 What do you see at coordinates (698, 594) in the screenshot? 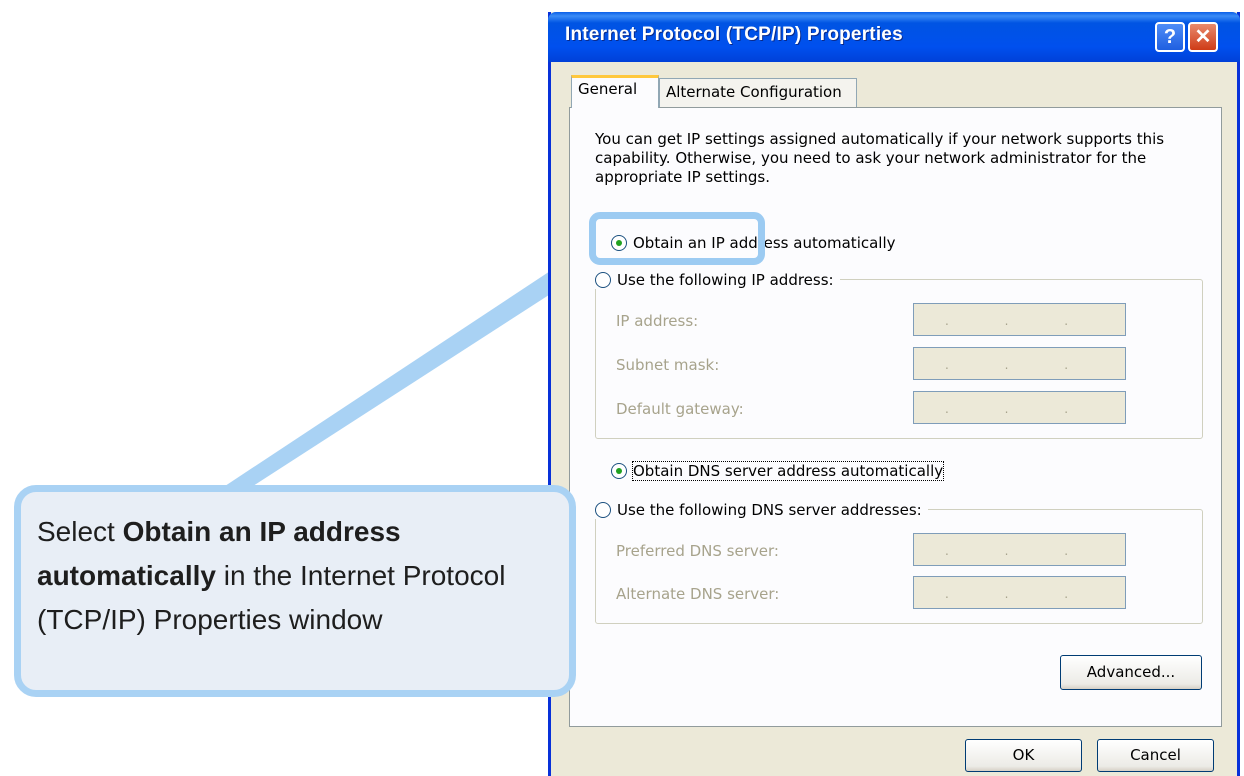
I see `alternate-dns-label: Alternate DNS server:` at bounding box center [698, 594].